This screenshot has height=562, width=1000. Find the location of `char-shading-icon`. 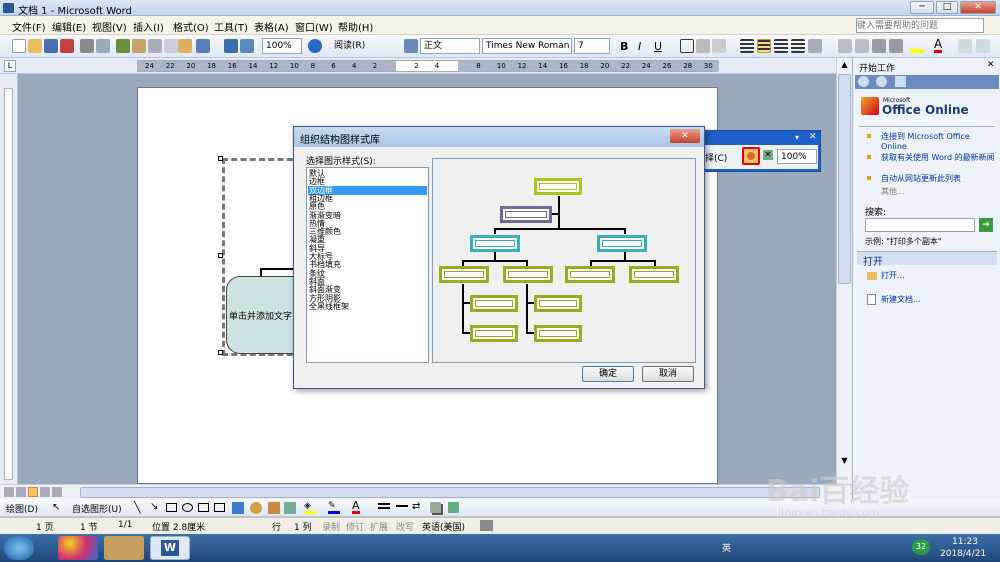

char-shading-icon is located at coordinates (703, 46).